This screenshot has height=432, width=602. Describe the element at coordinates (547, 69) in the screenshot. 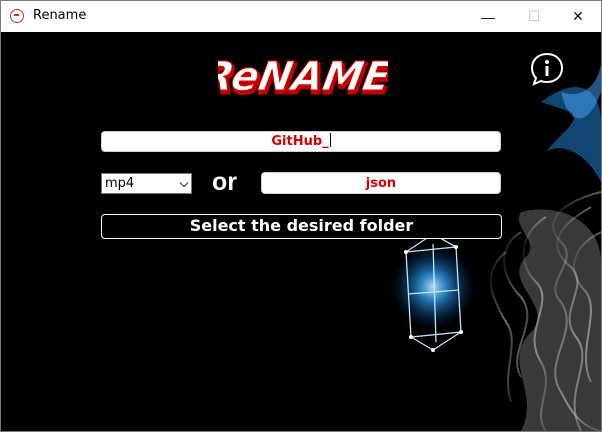

I see `info-speech-bubble-icon` at that location.